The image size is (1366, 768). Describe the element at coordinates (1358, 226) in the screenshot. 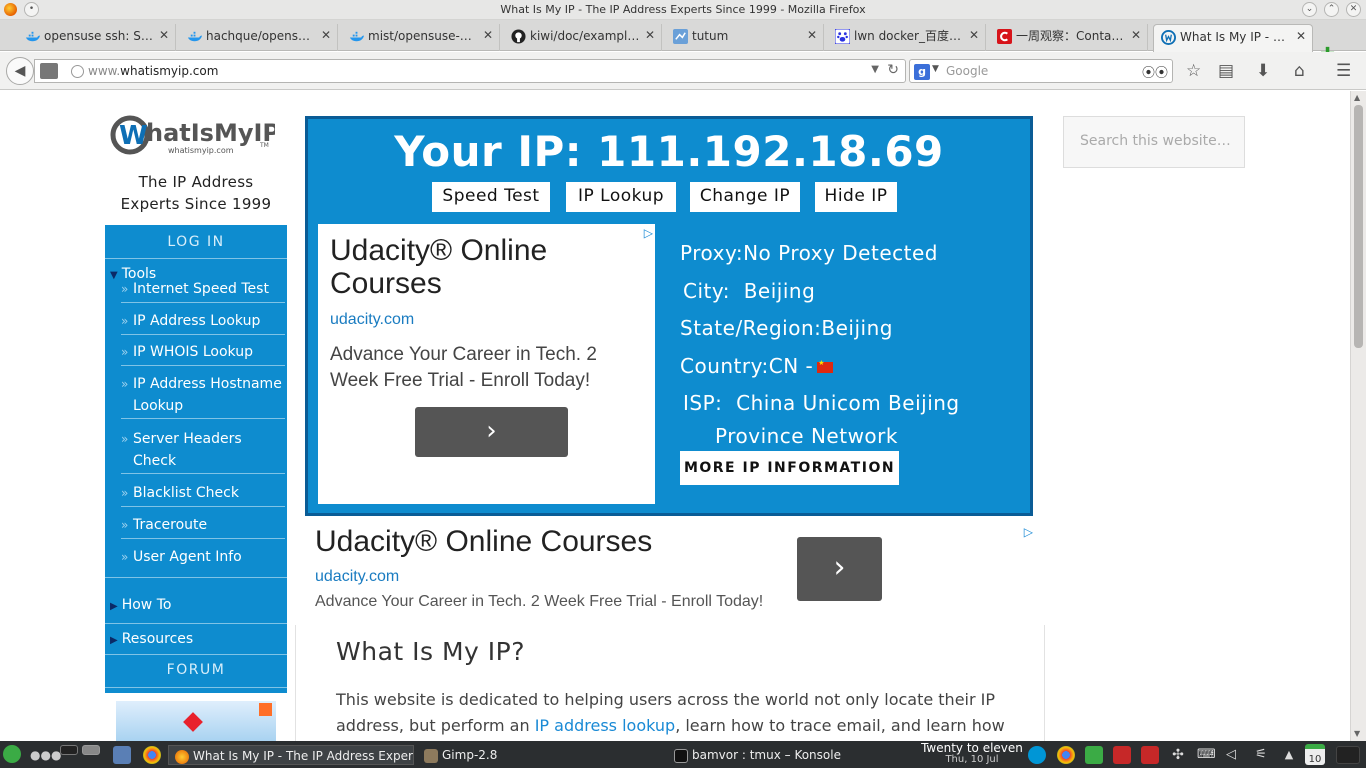

I see `scrollbar-thumb` at that location.